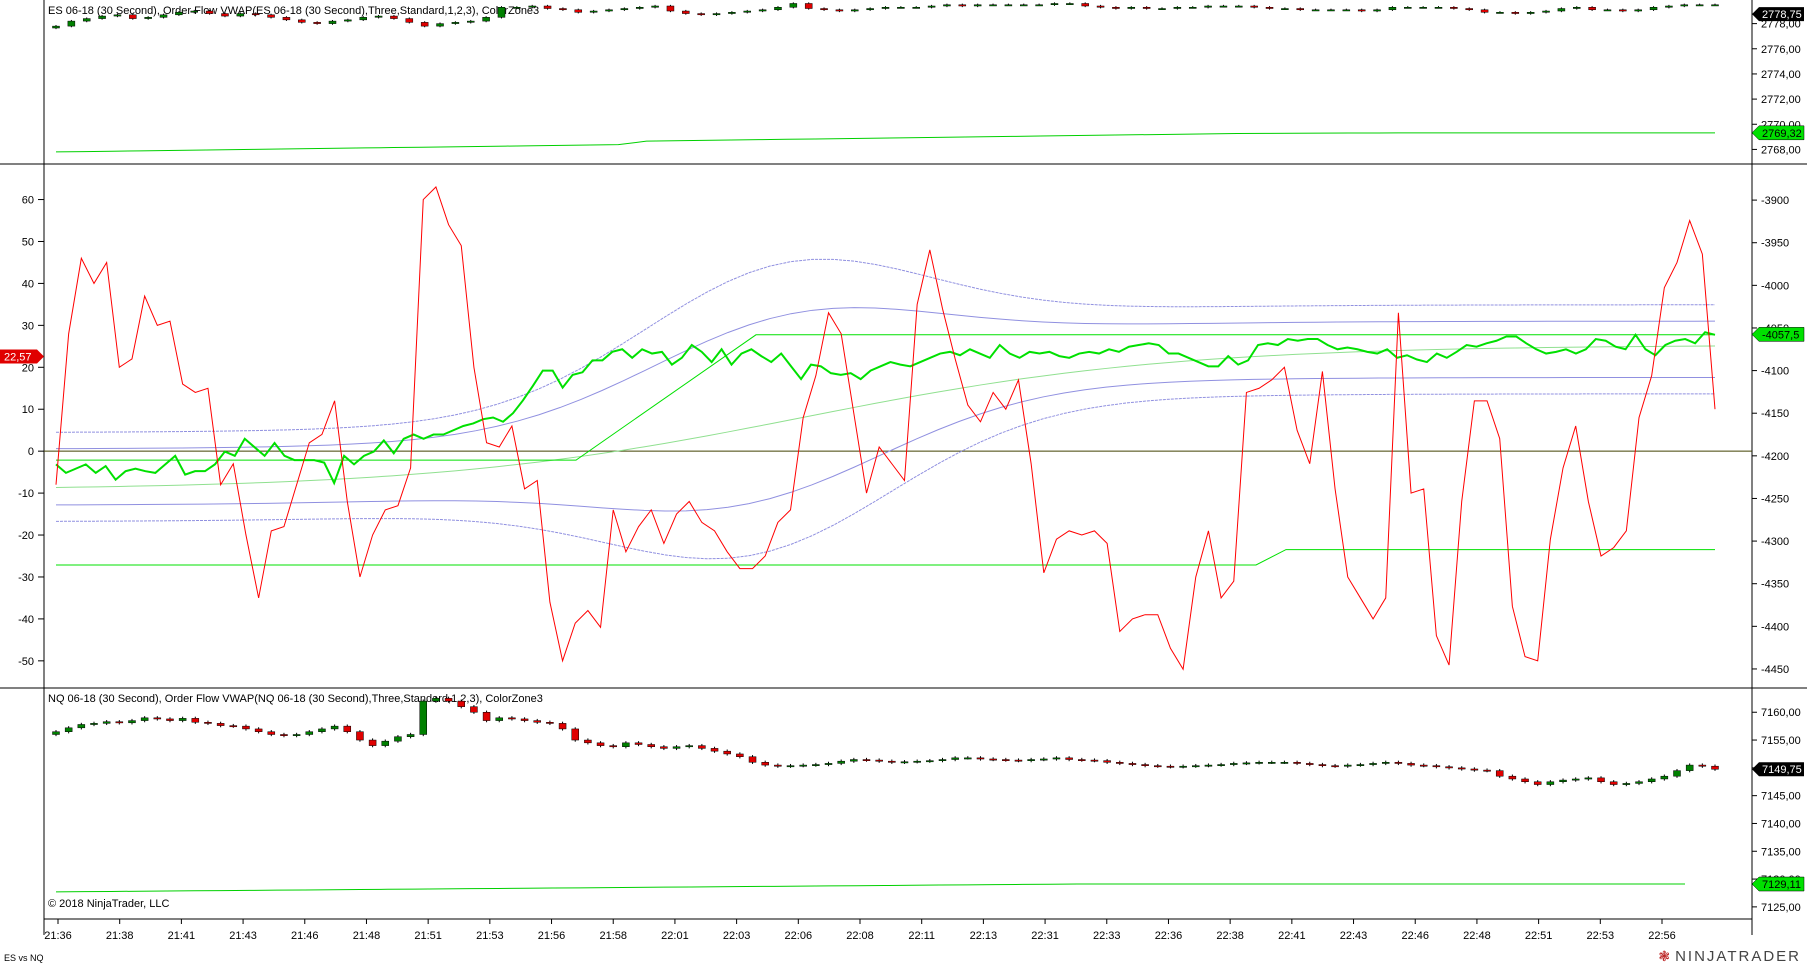 This screenshot has height=965, width=1807. What do you see at coordinates (1045, 936) in the screenshot?
I see `time-tick-label: 22:31` at bounding box center [1045, 936].